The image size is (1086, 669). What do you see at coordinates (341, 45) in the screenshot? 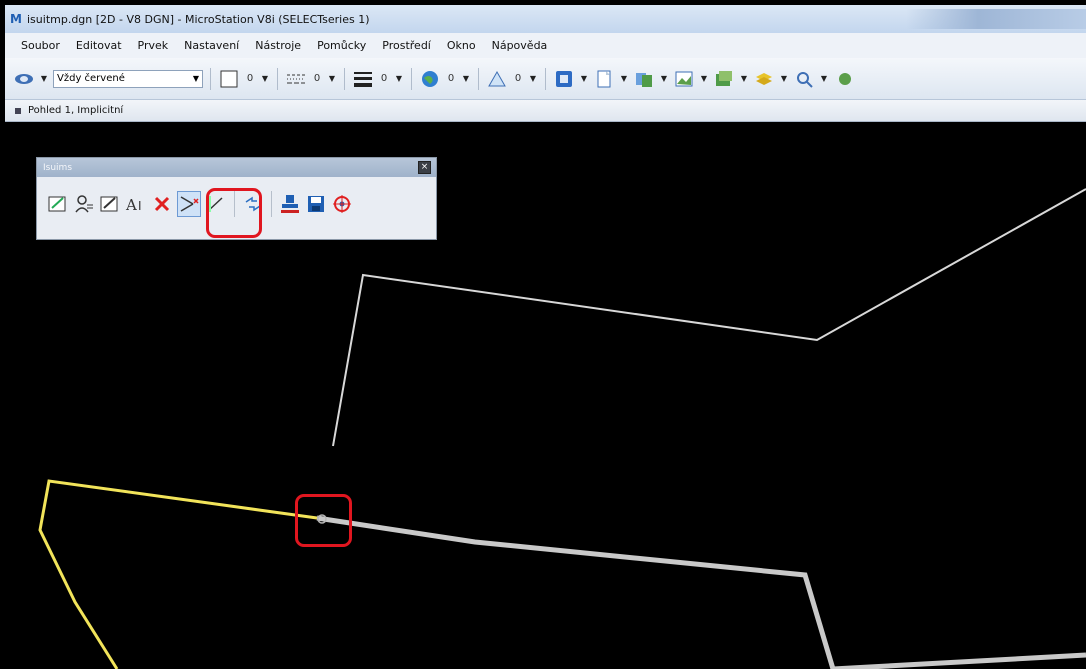
I see `menu-pomucky: Pomůcky` at bounding box center [341, 45].